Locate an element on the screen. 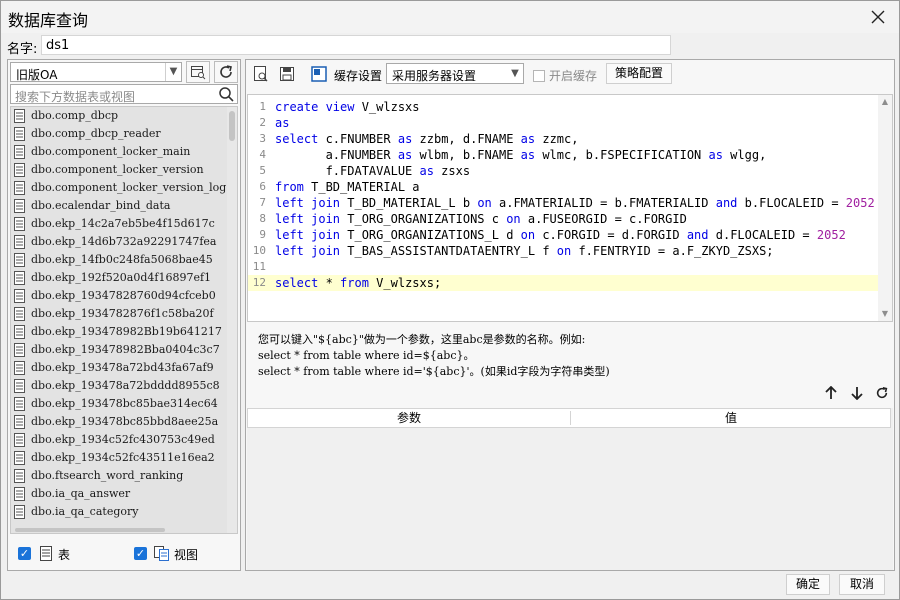 The image size is (900, 600). sql-keyword: create view is located at coordinates (315, 107).